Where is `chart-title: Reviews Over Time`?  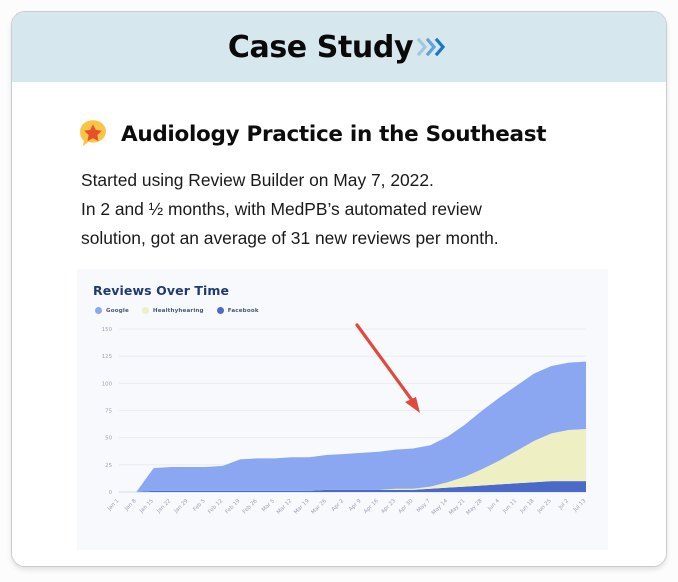 chart-title: Reviews Over Time is located at coordinates (161, 290).